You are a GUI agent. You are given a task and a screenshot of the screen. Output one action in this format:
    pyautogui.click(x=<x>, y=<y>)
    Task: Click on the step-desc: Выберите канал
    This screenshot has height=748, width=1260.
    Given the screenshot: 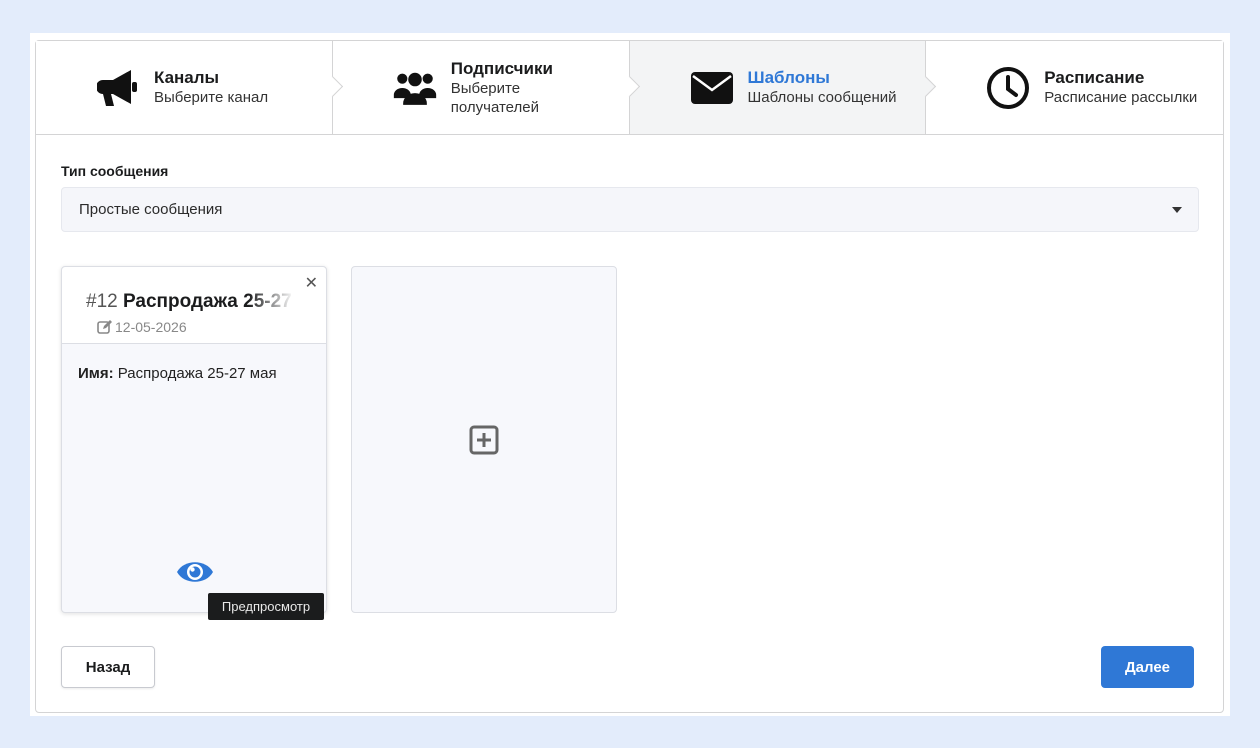 What is the action you would take?
    pyautogui.click(x=211, y=97)
    